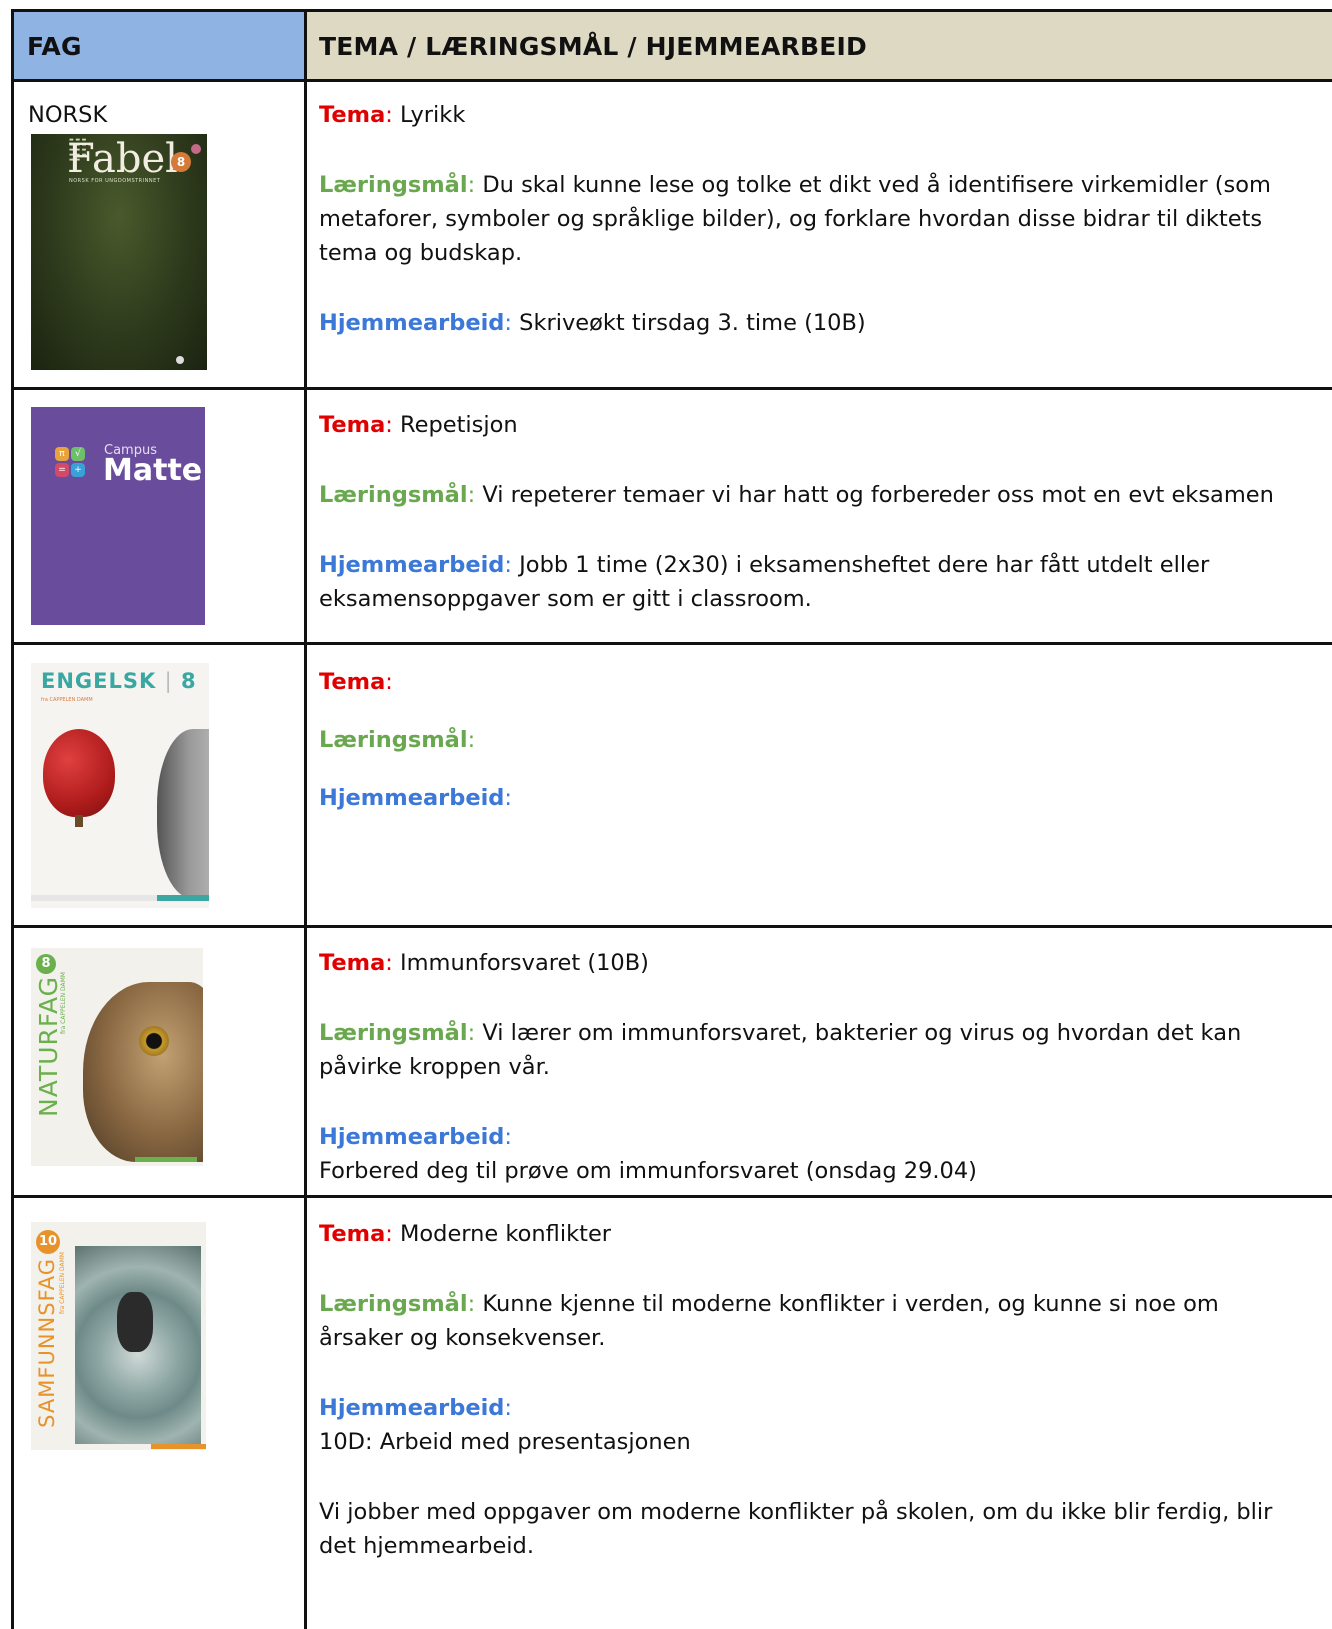 The image size is (1332, 1629). What do you see at coordinates (305, 820) in the screenshot?
I see `column-divider` at bounding box center [305, 820].